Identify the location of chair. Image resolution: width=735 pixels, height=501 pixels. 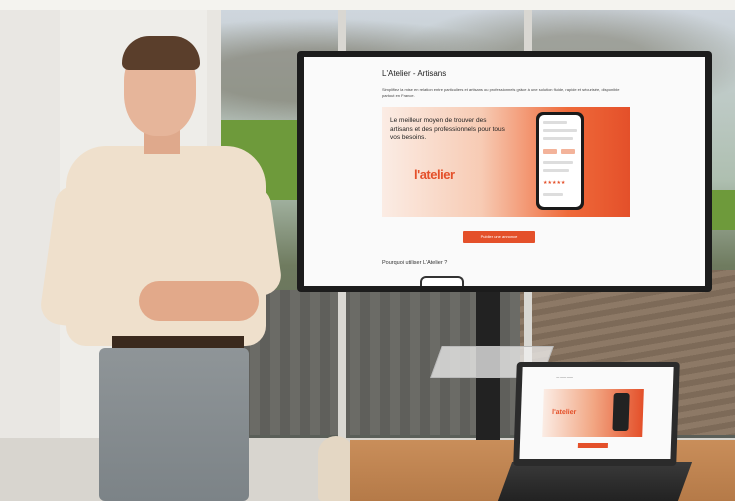
(336, 468).